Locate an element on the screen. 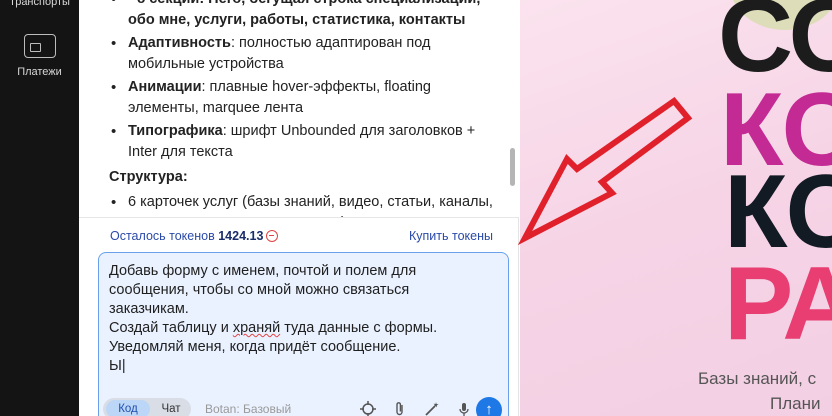  send-button: ↑ is located at coordinates (489, 406).